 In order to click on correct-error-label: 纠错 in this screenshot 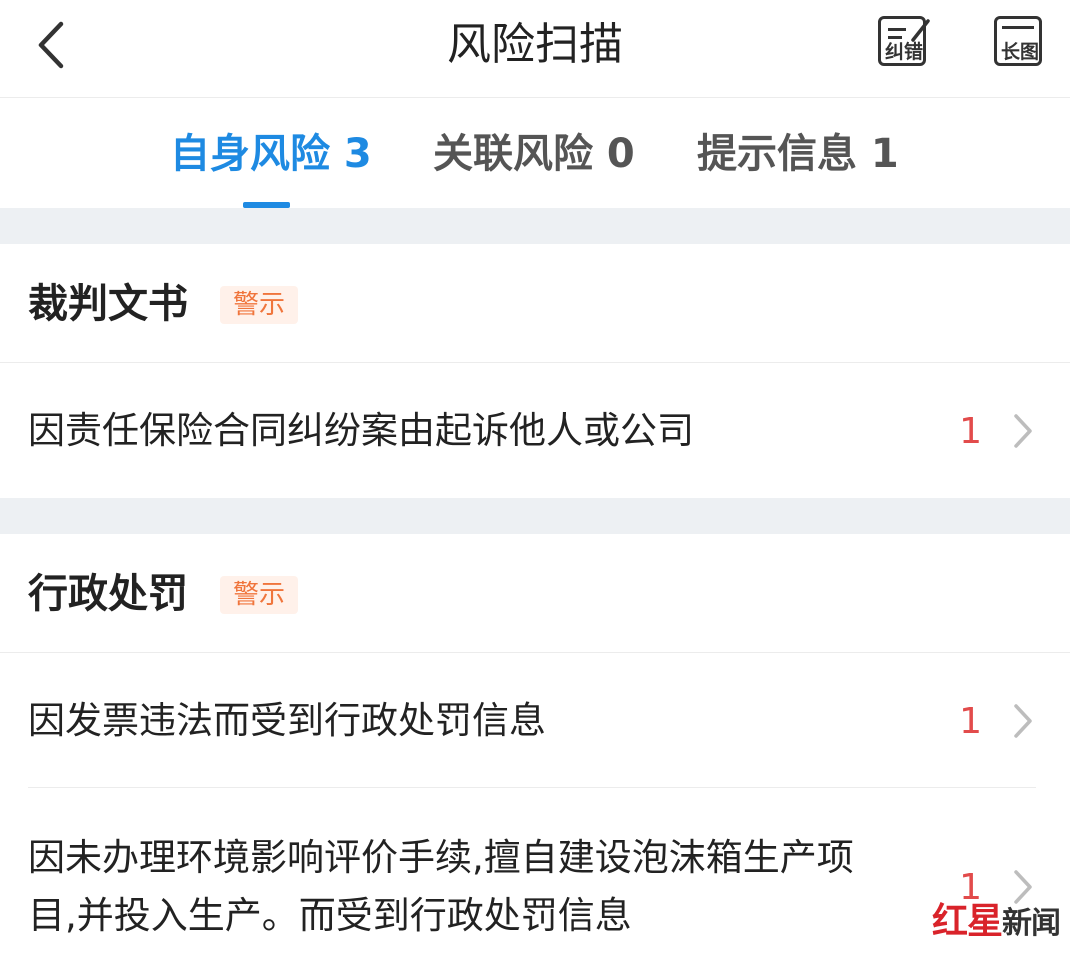, I will do `click(903, 52)`.